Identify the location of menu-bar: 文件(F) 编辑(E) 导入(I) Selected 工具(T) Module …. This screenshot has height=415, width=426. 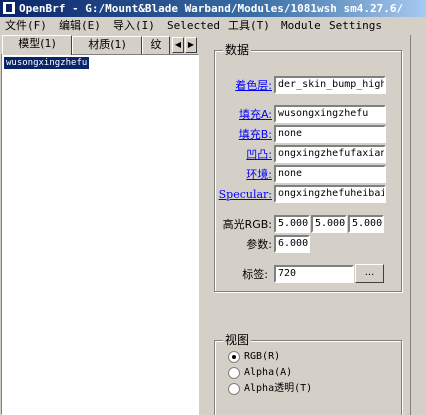
(213, 26).